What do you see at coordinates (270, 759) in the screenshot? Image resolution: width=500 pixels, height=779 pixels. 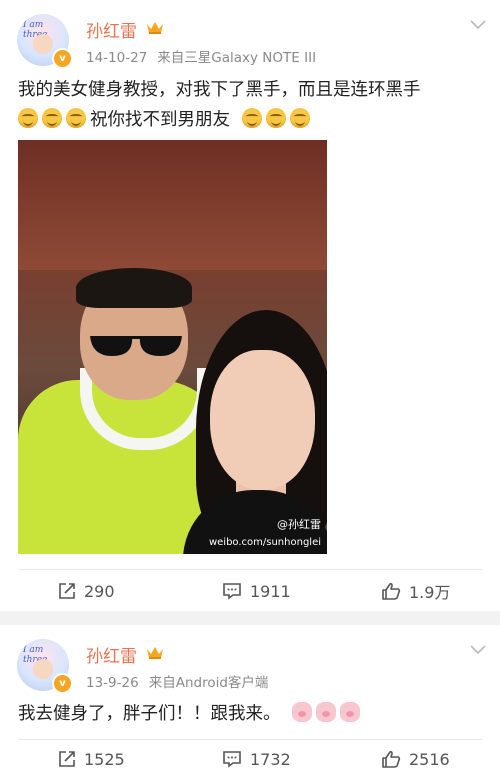 I see `comment-count: 1732` at bounding box center [270, 759].